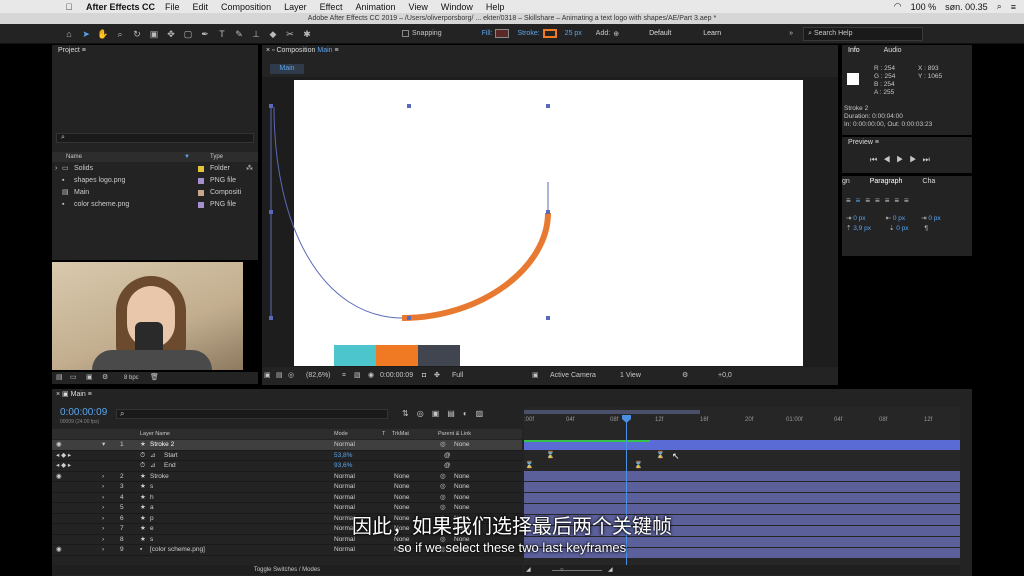 The height and width of the screenshot is (576, 1024). What do you see at coordinates (357, 376) in the screenshot?
I see `transparency-icon: ▧` at bounding box center [357, 376].